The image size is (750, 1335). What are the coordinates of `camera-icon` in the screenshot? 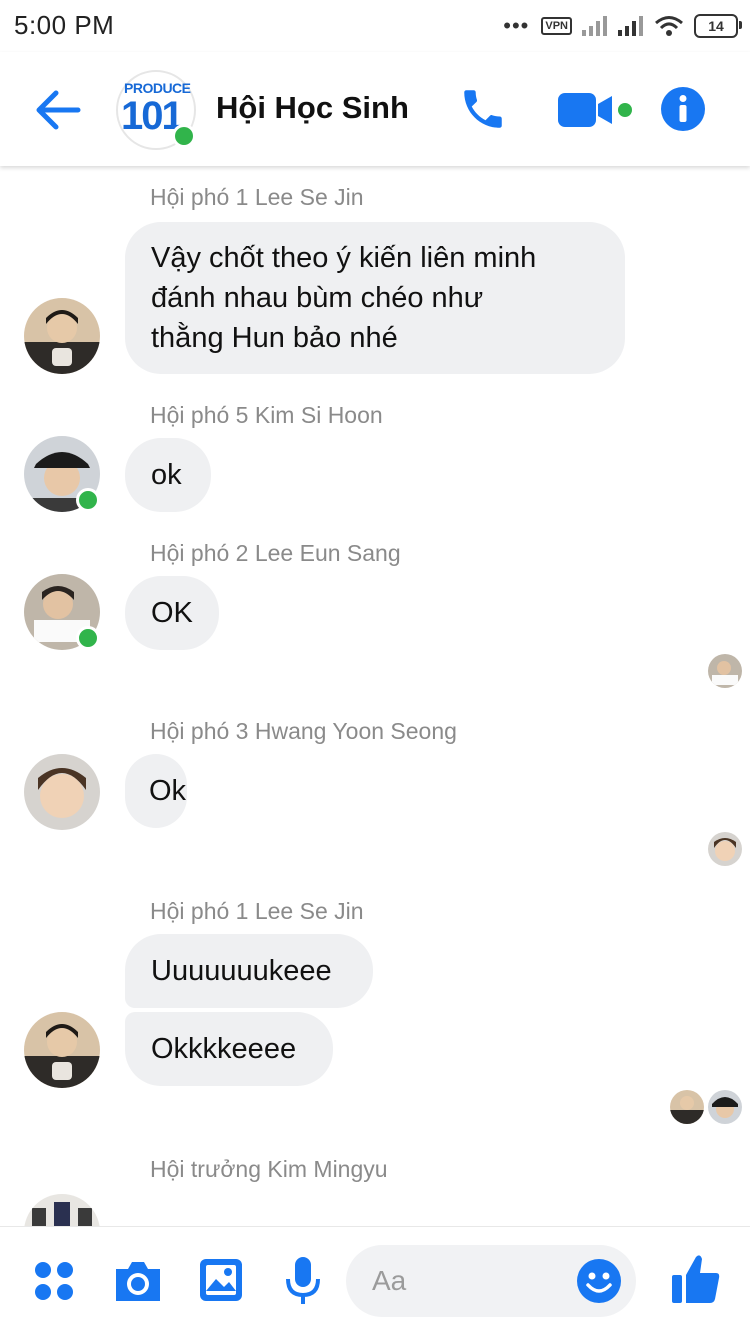 It's located at (138, 1281).